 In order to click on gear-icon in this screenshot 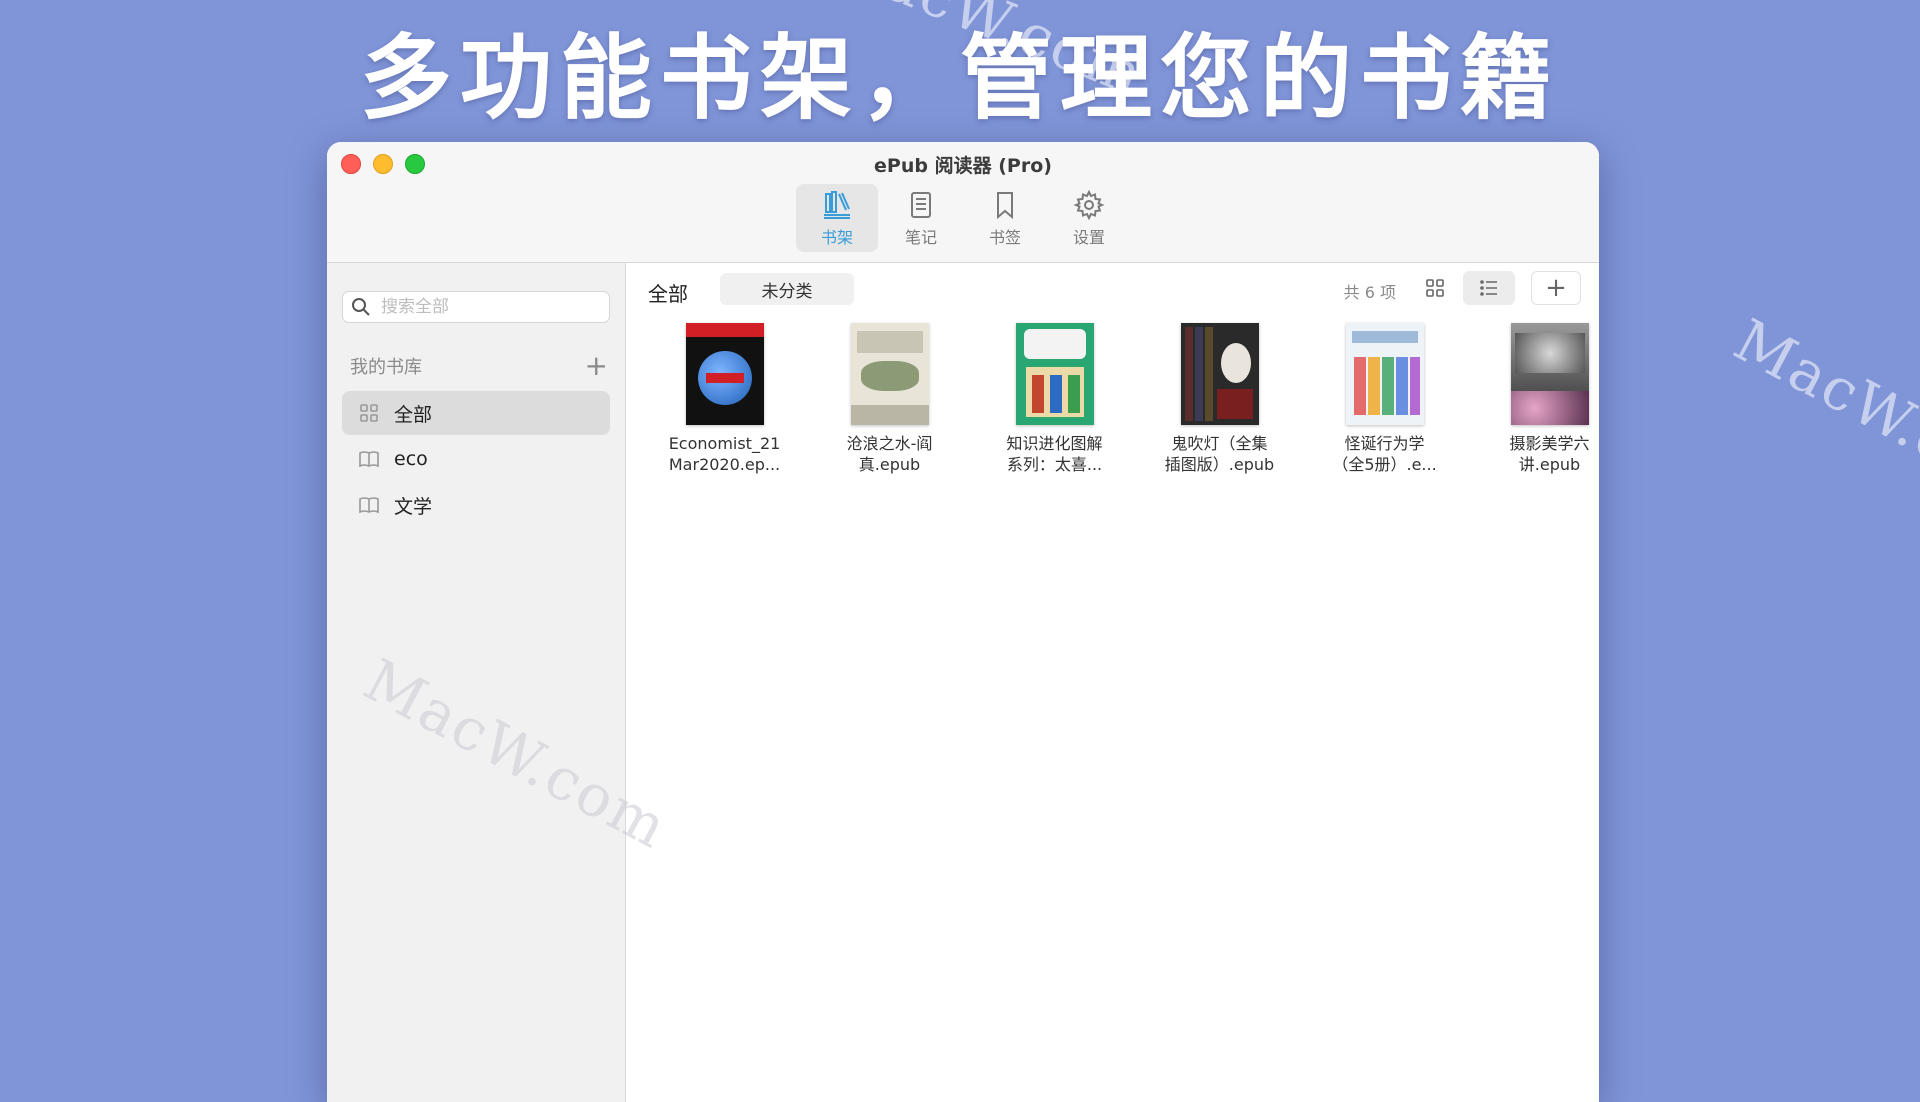, I will do `click(1089, 204)`.